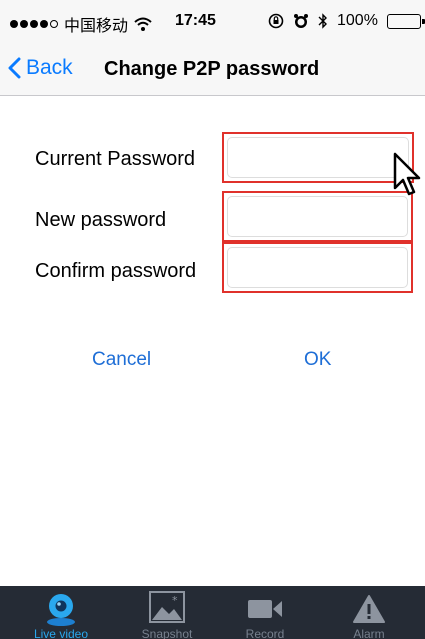 The image size is (425, 639). I want to click on tab-snapshot-label: Snapshot, so click(167, 633).